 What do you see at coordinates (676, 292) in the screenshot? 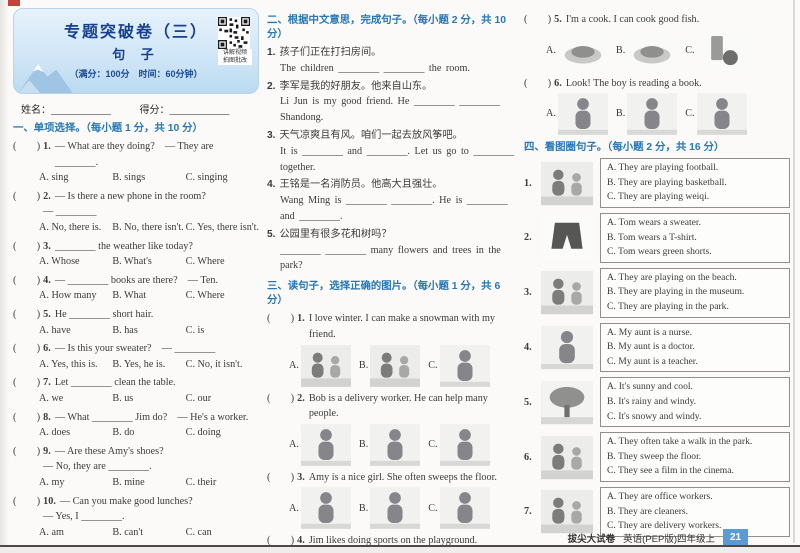
I see `option-b: B. They are playing in the museum.` at bounding box center [676, 292].